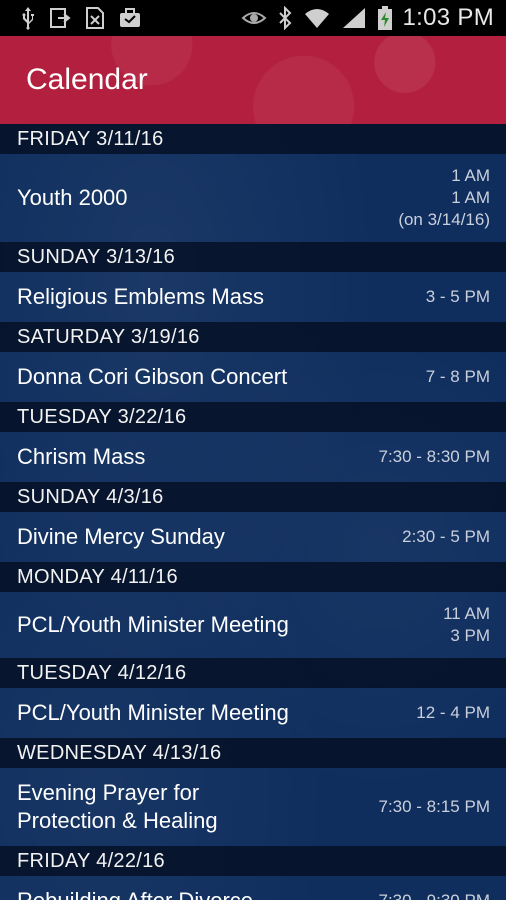 The height and width of the screenshot is (900, 506). What do you see at coordinates (253, 577) in the screenshot?
I see `day-header: MONDAY 4/11/16` at bounding box center [253, 577].